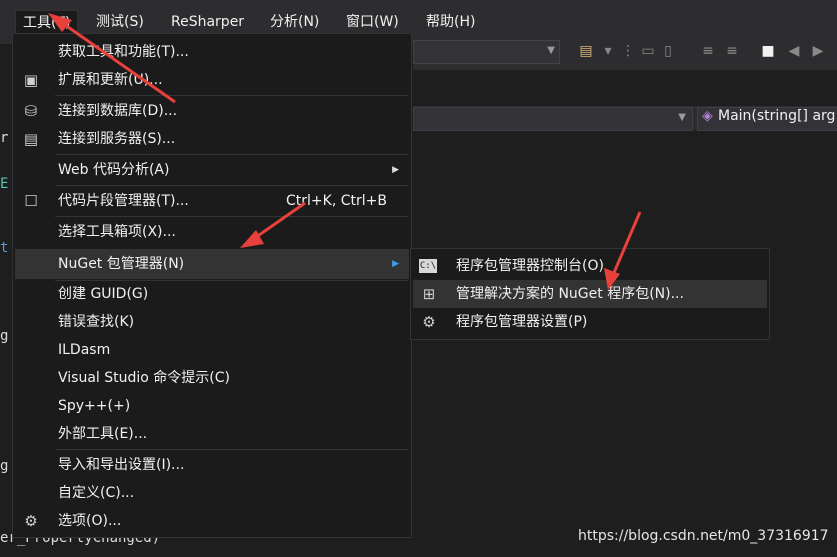  I want to click on menu-item-label: ILDasm, so click(84, 350).